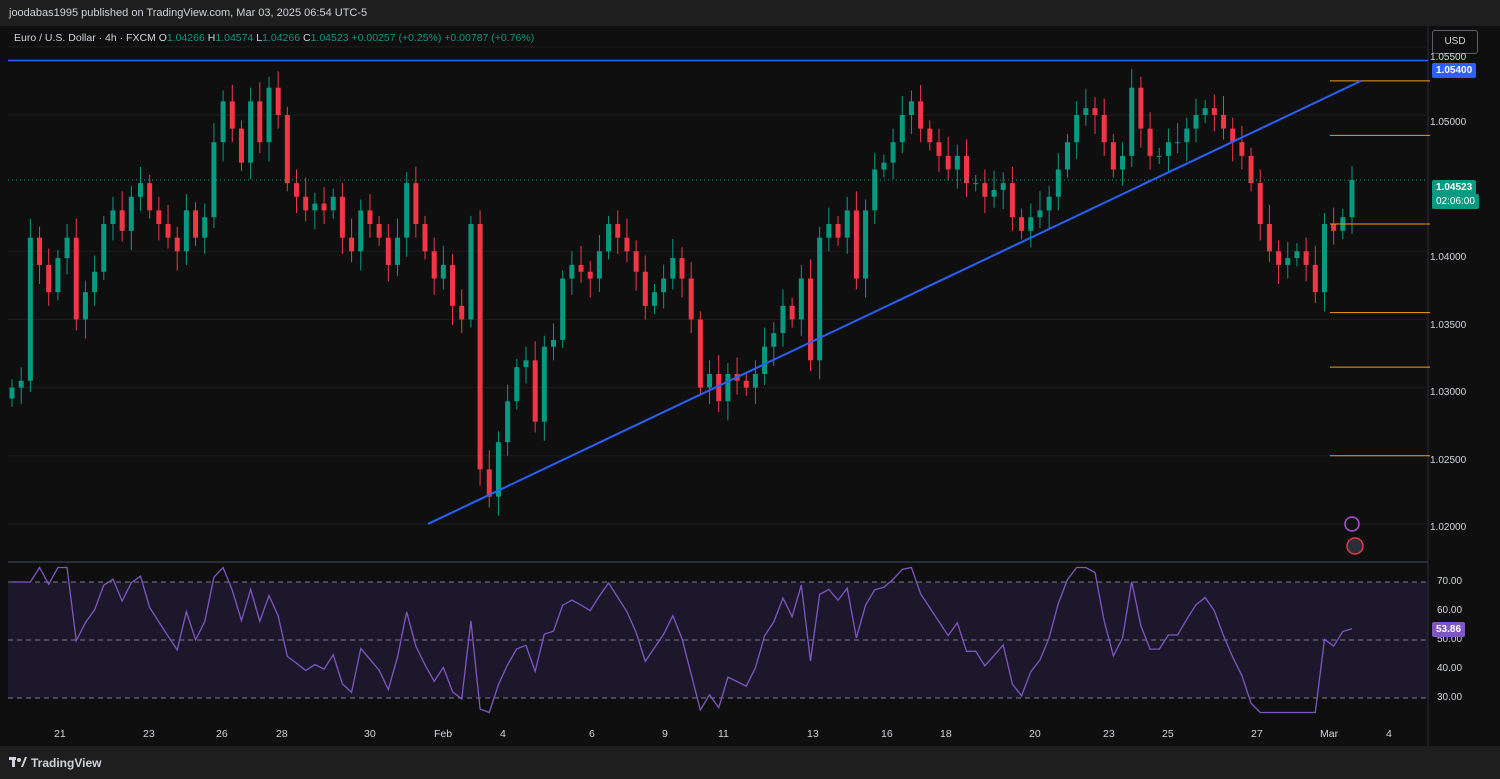 This screenshot has width=1500, height=779. I want to click on date-label: Feb, so click(443, 734).